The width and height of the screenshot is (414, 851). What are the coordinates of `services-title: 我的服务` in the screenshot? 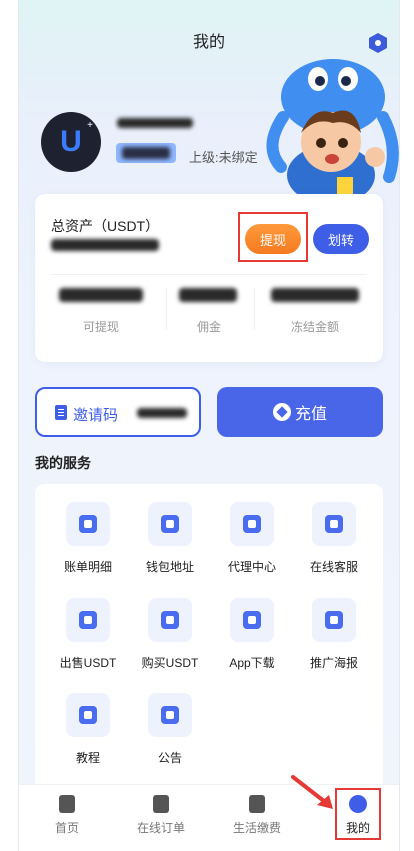 It's located at (63, 463).